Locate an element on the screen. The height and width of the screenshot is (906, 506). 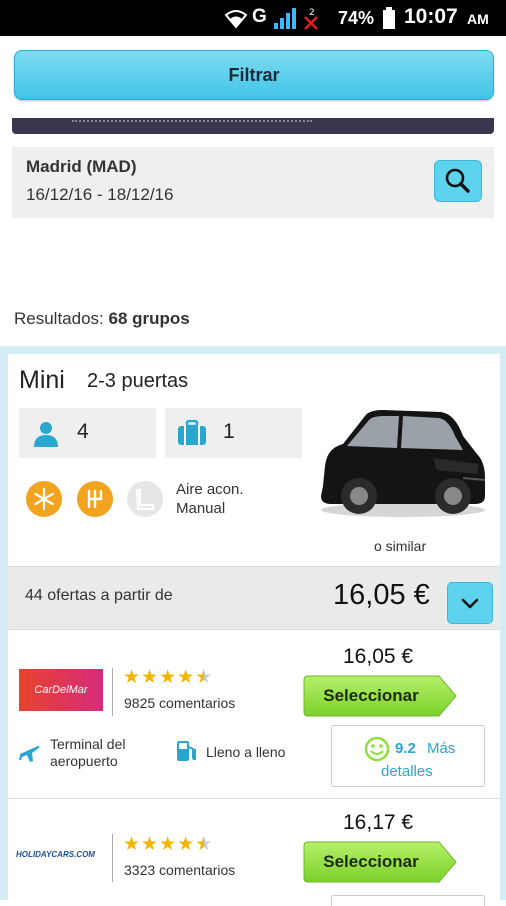
person-icon is located at coordinates (46, 434).